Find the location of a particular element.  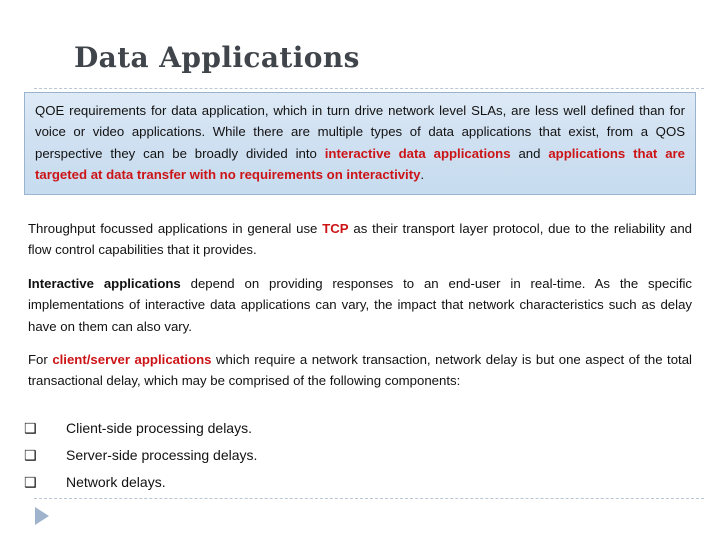

page-title: Data Applications is located at coordinates (217, 57).